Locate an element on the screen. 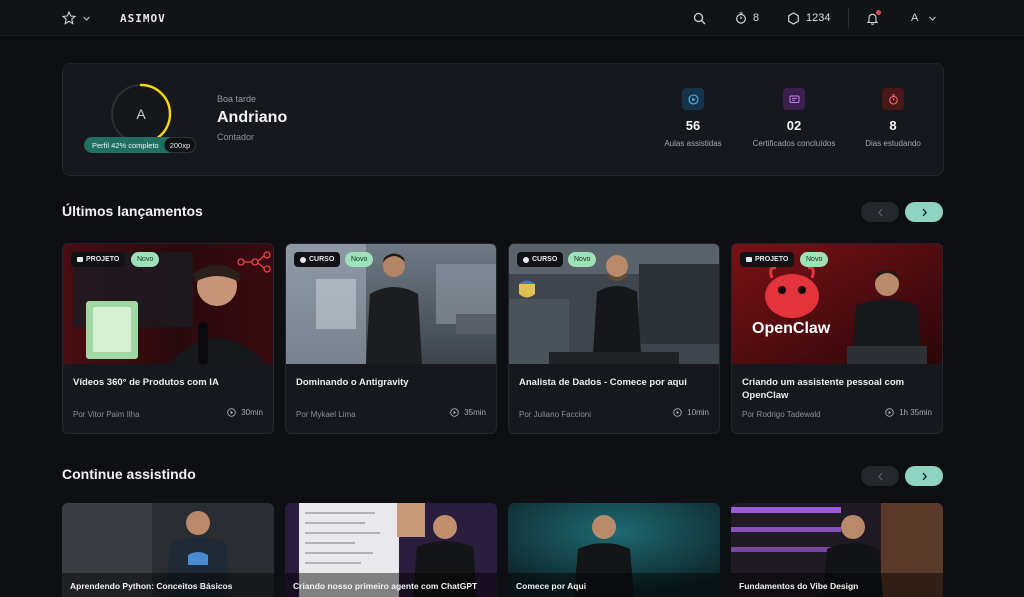  continue-next-button is located at coordinates (924, 476).